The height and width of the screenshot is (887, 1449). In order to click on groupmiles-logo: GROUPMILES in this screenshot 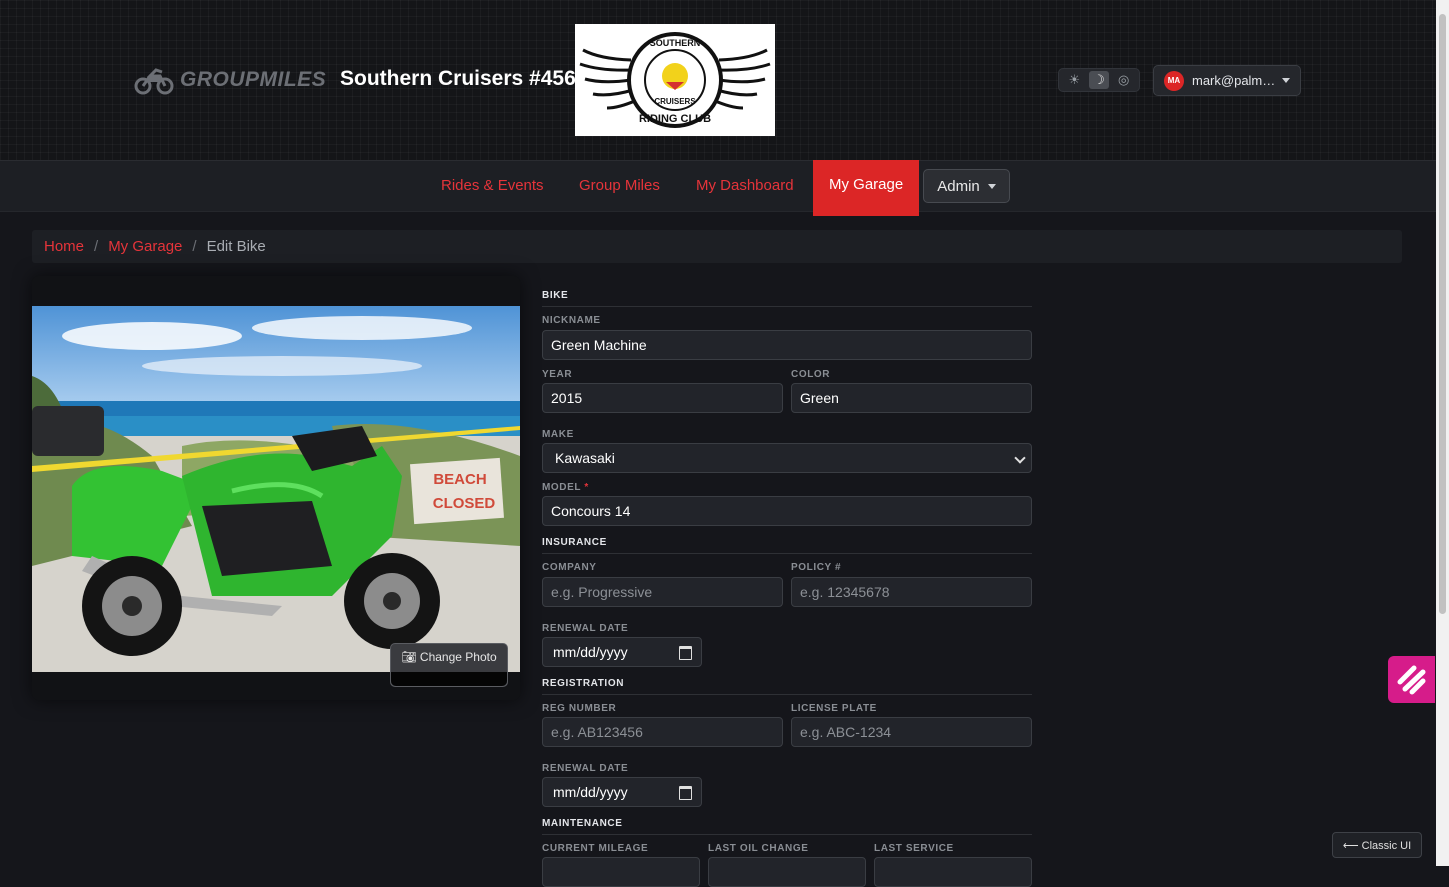, I will do `click(230, 80)`.